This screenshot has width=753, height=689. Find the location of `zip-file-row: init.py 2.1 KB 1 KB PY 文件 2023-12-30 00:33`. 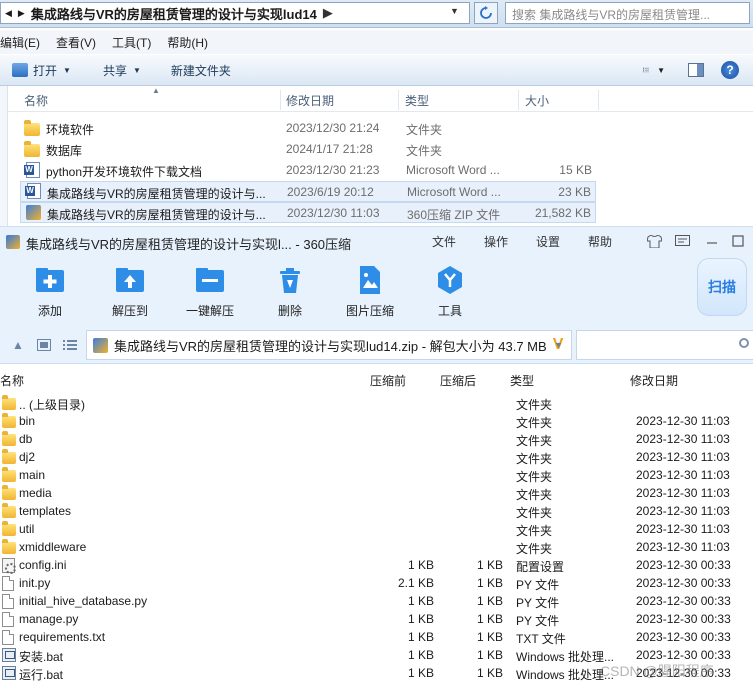

zip-file-row: init.py 2.1 KB 1 KB PY 文件 2023-12-30 00:33 is located at coordinates (376, 583).